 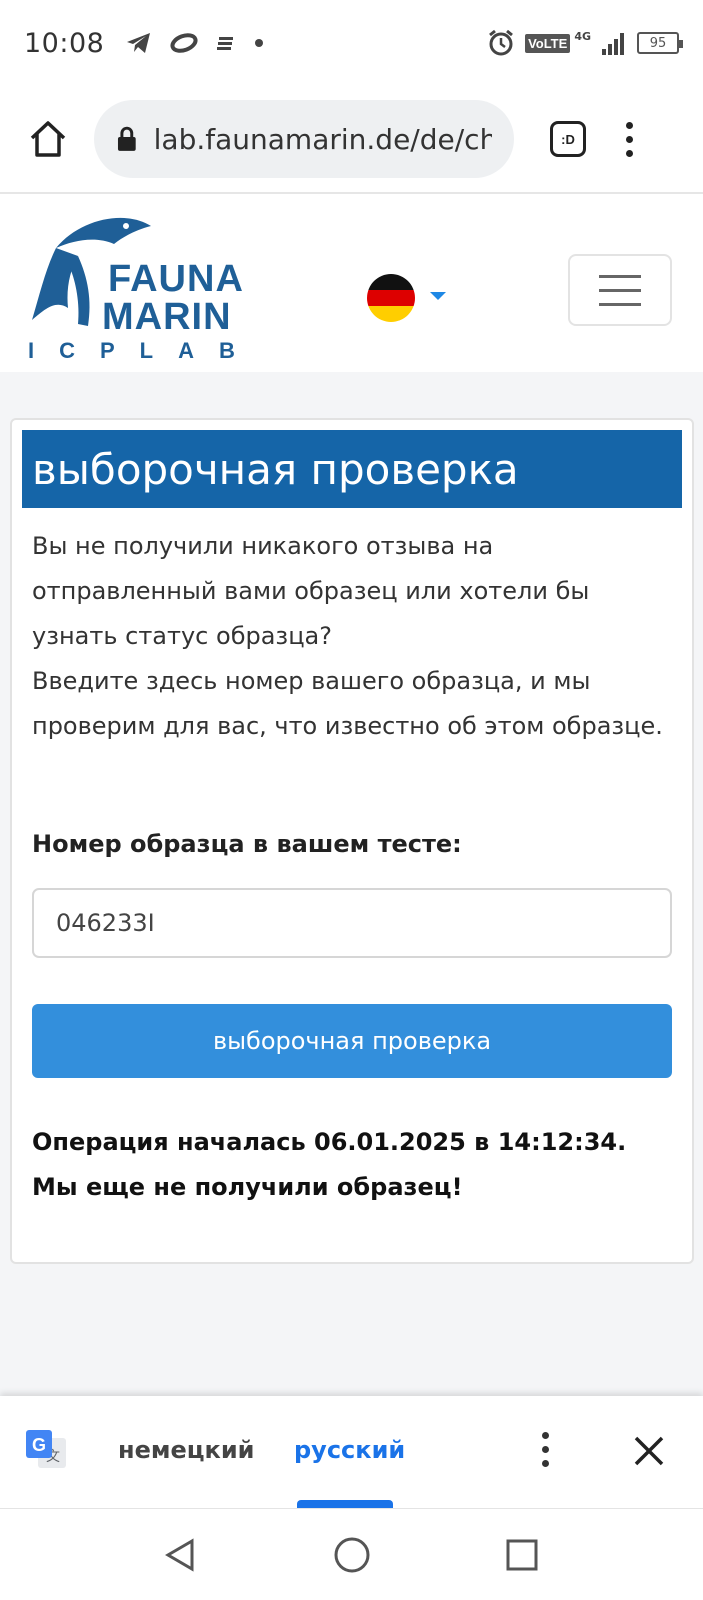 I want to click on recents-square-icon, so click(x=522, y=1555).